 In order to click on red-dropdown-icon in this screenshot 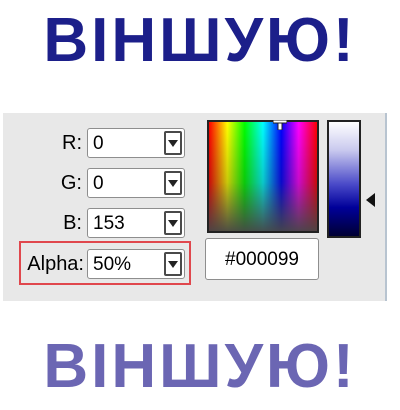, I will do `click(173, 143)`.